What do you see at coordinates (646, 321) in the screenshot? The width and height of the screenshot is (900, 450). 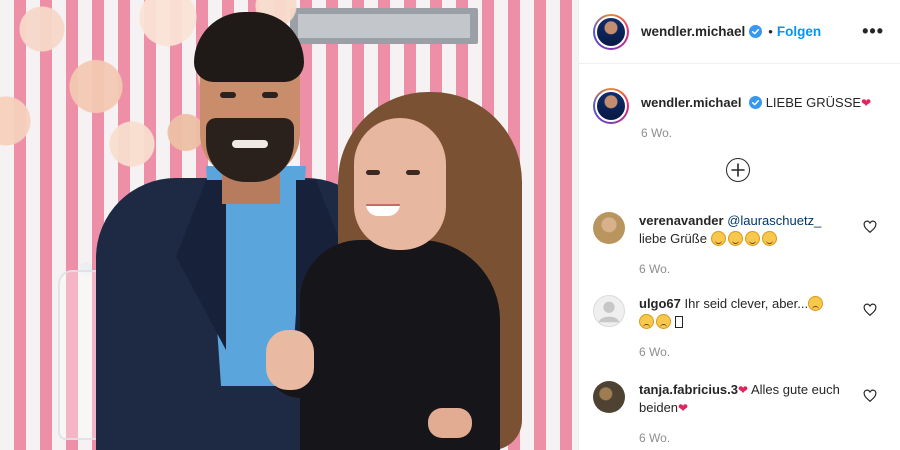 I see `persevering-emoji-icon` at bounding box center [646, 321].